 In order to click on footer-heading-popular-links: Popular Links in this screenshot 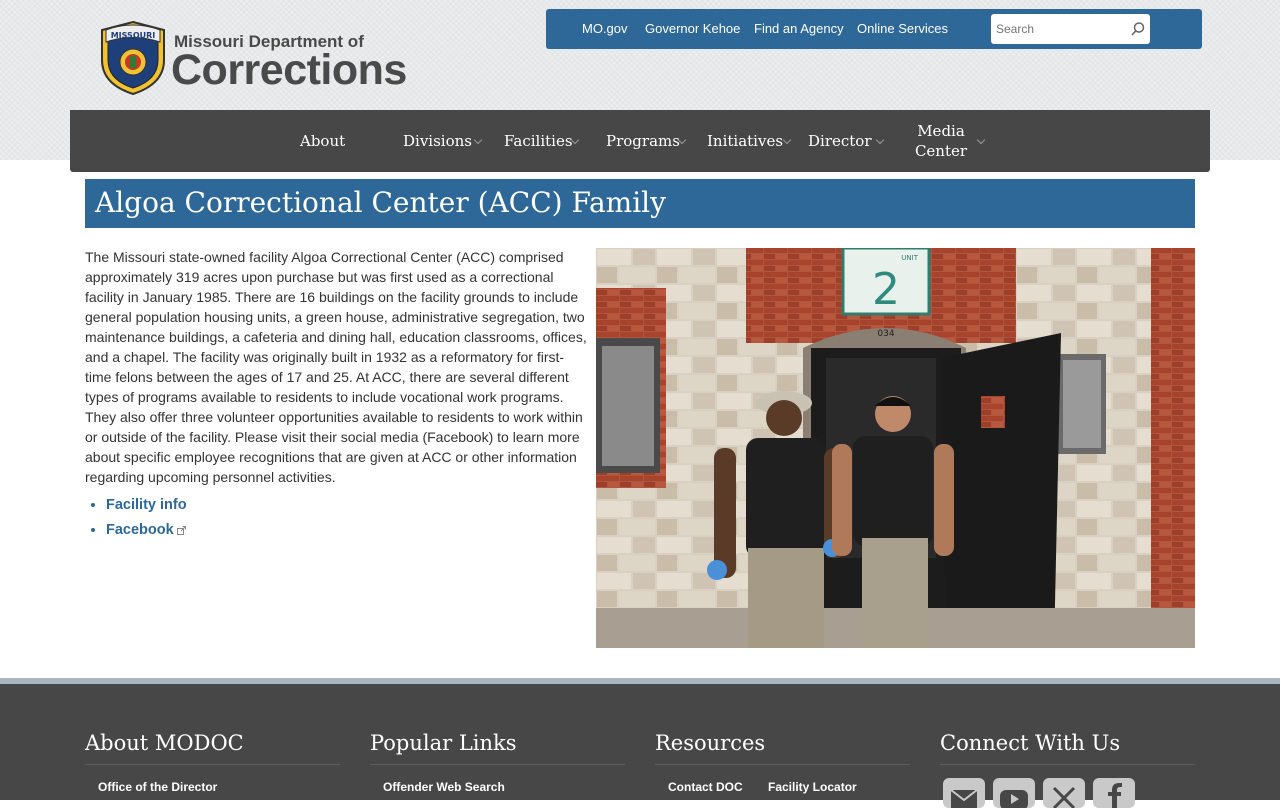, I will do `click(443, 743)`.